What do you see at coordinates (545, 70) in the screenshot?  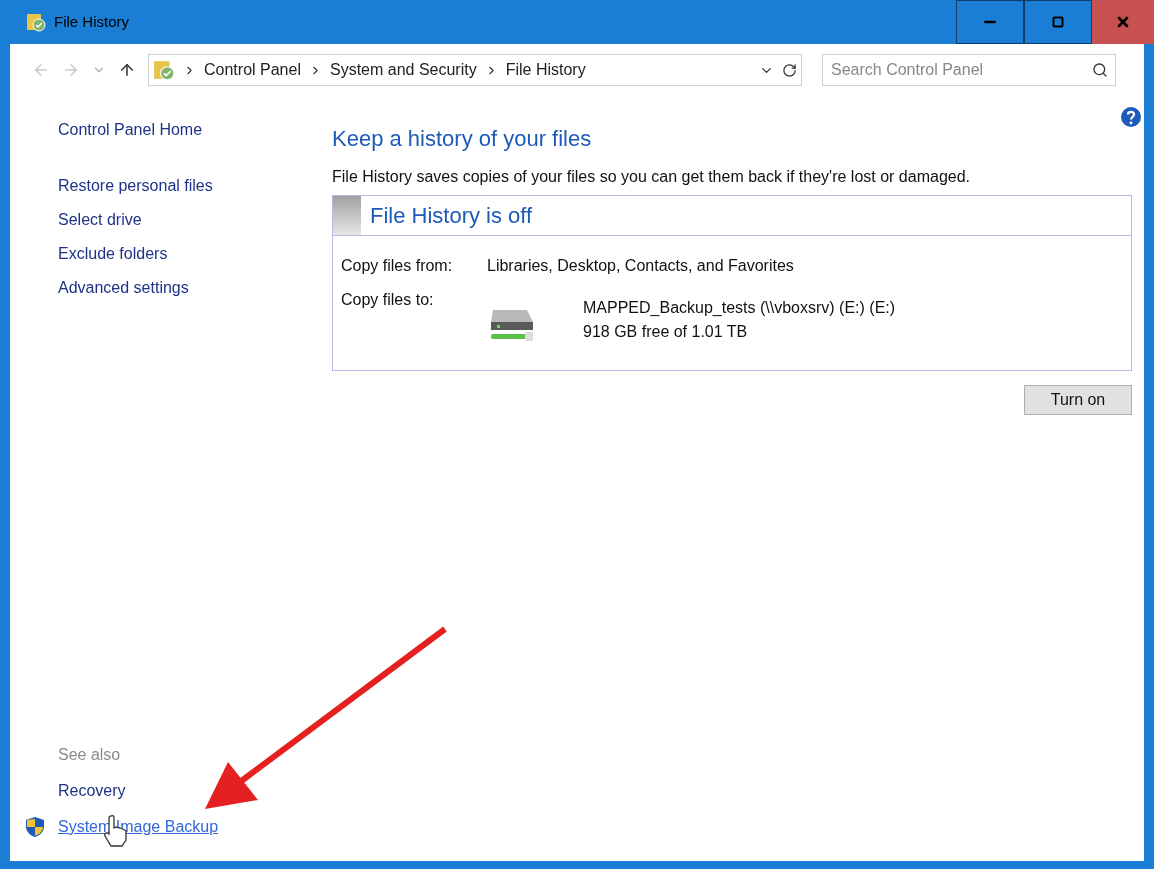 I see `breadcrumb-item: File History` at bounding box center [545, 70].